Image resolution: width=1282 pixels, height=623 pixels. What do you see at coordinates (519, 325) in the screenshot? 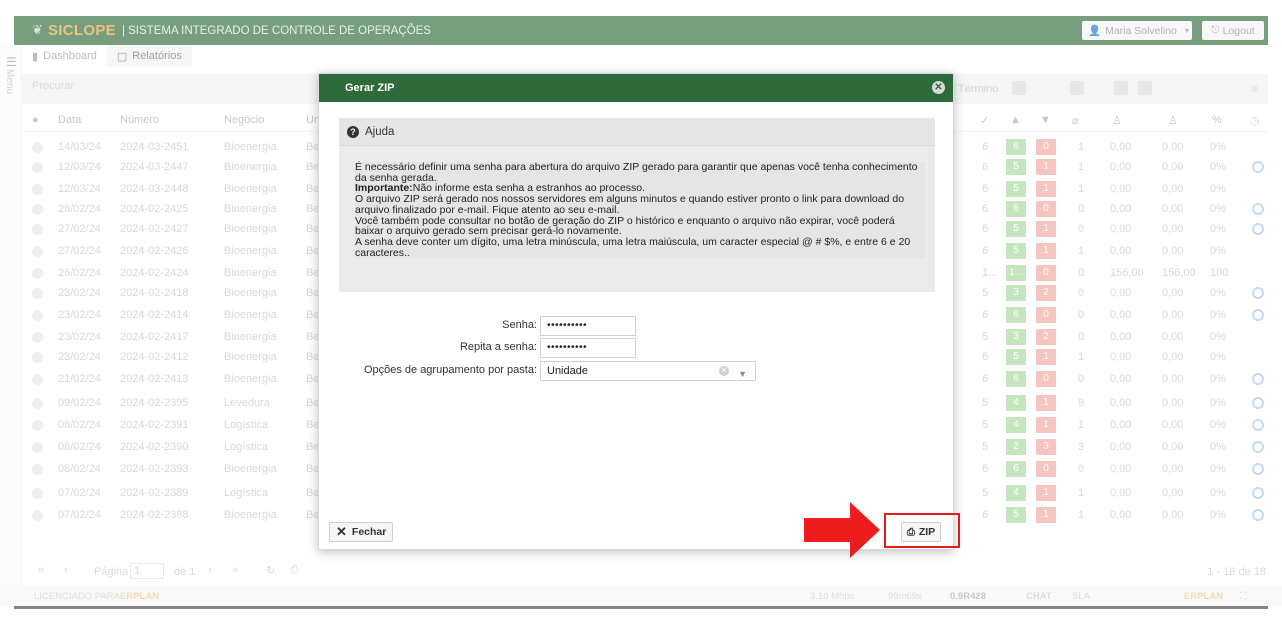
I see `senha-label: Senha:` at bounding box center [519, 325].